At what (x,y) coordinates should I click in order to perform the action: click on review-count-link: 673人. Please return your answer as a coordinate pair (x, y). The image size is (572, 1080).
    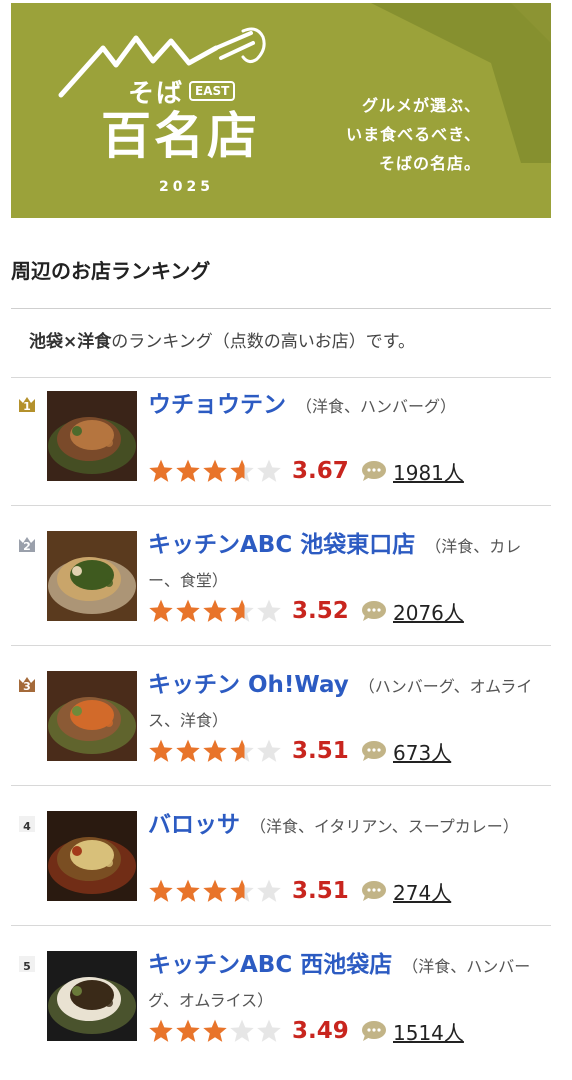
    Looking at the image, I should click on (422, 751).